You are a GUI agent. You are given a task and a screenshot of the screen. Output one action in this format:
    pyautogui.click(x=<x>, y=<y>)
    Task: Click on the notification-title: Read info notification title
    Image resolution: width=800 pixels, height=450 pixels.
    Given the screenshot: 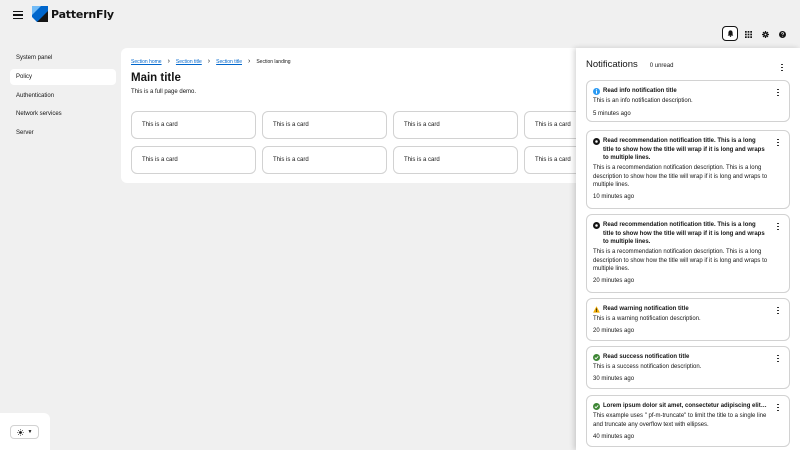 What is the action you would take?
    pyautogui.click(x=640, y=91)
    